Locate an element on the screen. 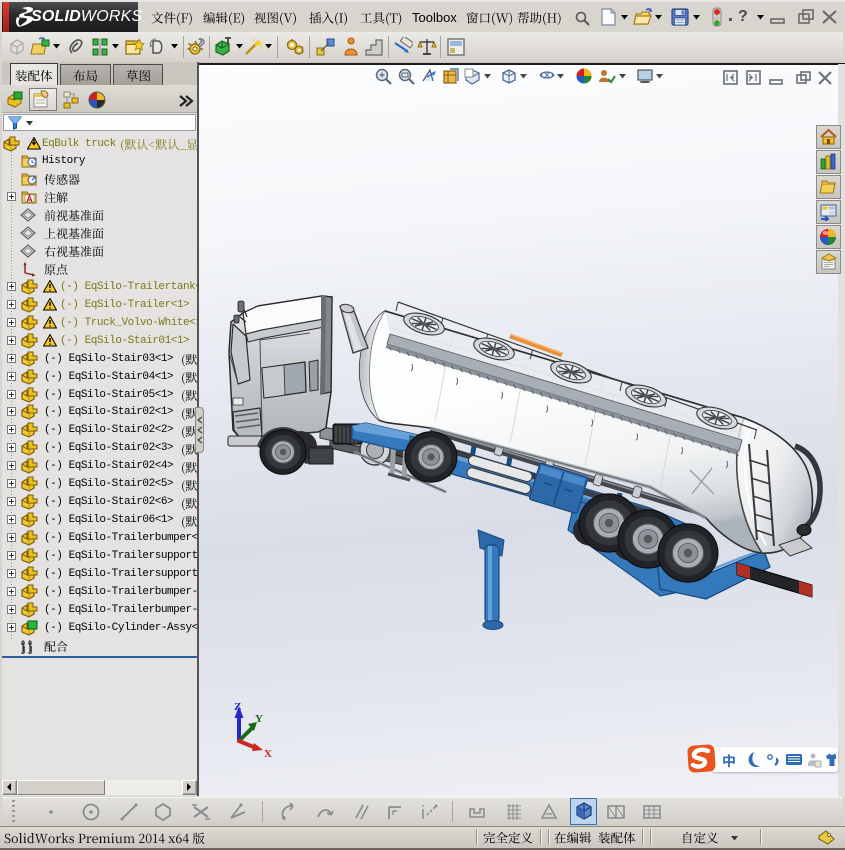 The image size is (845, 850). svg-text: Y is located at coordinates (259, 719).